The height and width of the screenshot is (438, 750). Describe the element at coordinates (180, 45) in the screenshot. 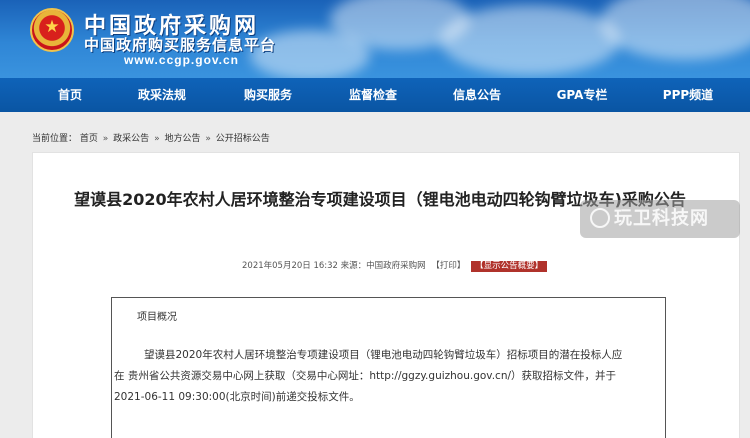

I see `site-subtitle: 中国政府购买服务信息平台` at that location.